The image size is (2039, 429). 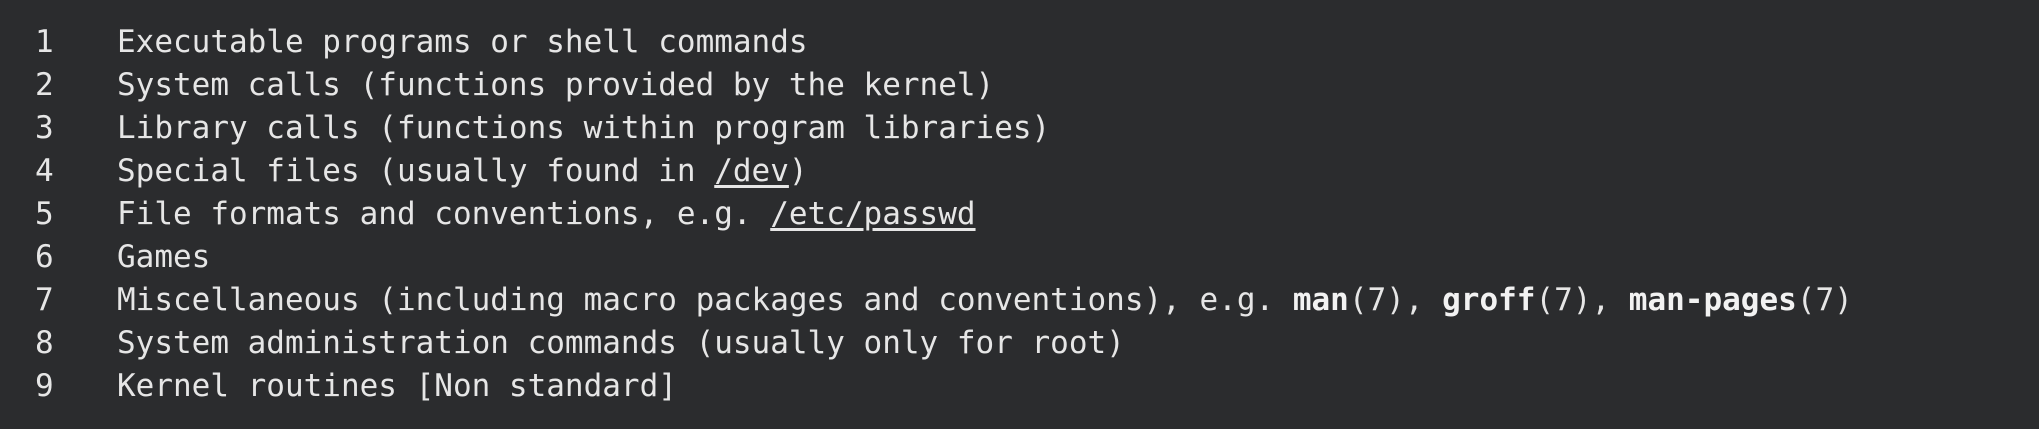 What do you see at coordinates (1824, 300) in the screenshot?
I see `man-pages-page-reference-section: (7)` at bounding box center [1824, 300].